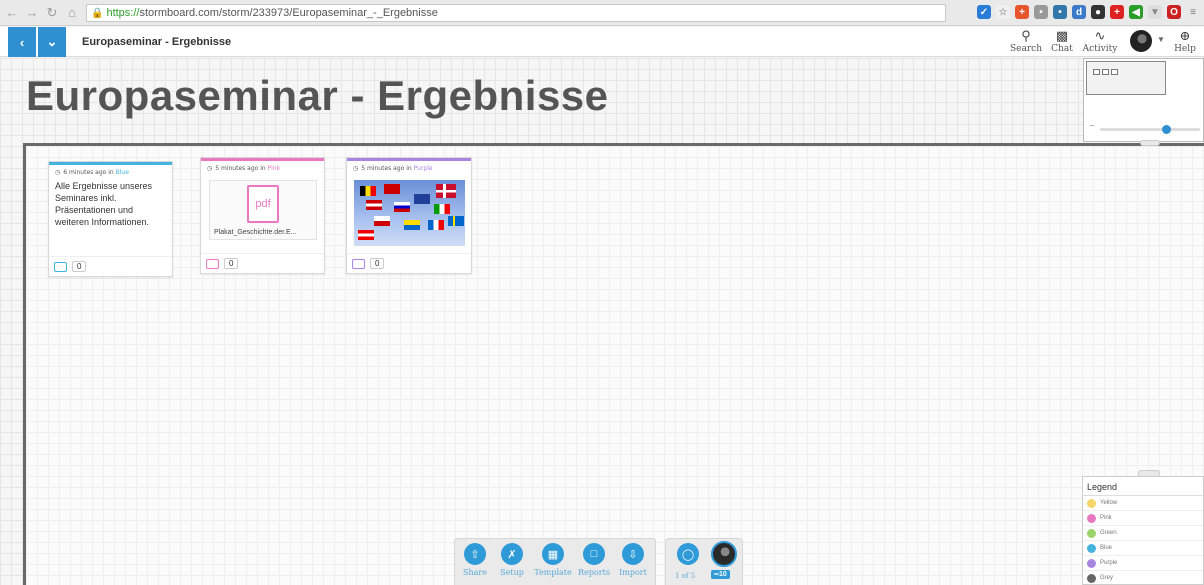  Describe the element at coordinates (1185, 49) in the screenshot. I see `help-label: Help` at that location.